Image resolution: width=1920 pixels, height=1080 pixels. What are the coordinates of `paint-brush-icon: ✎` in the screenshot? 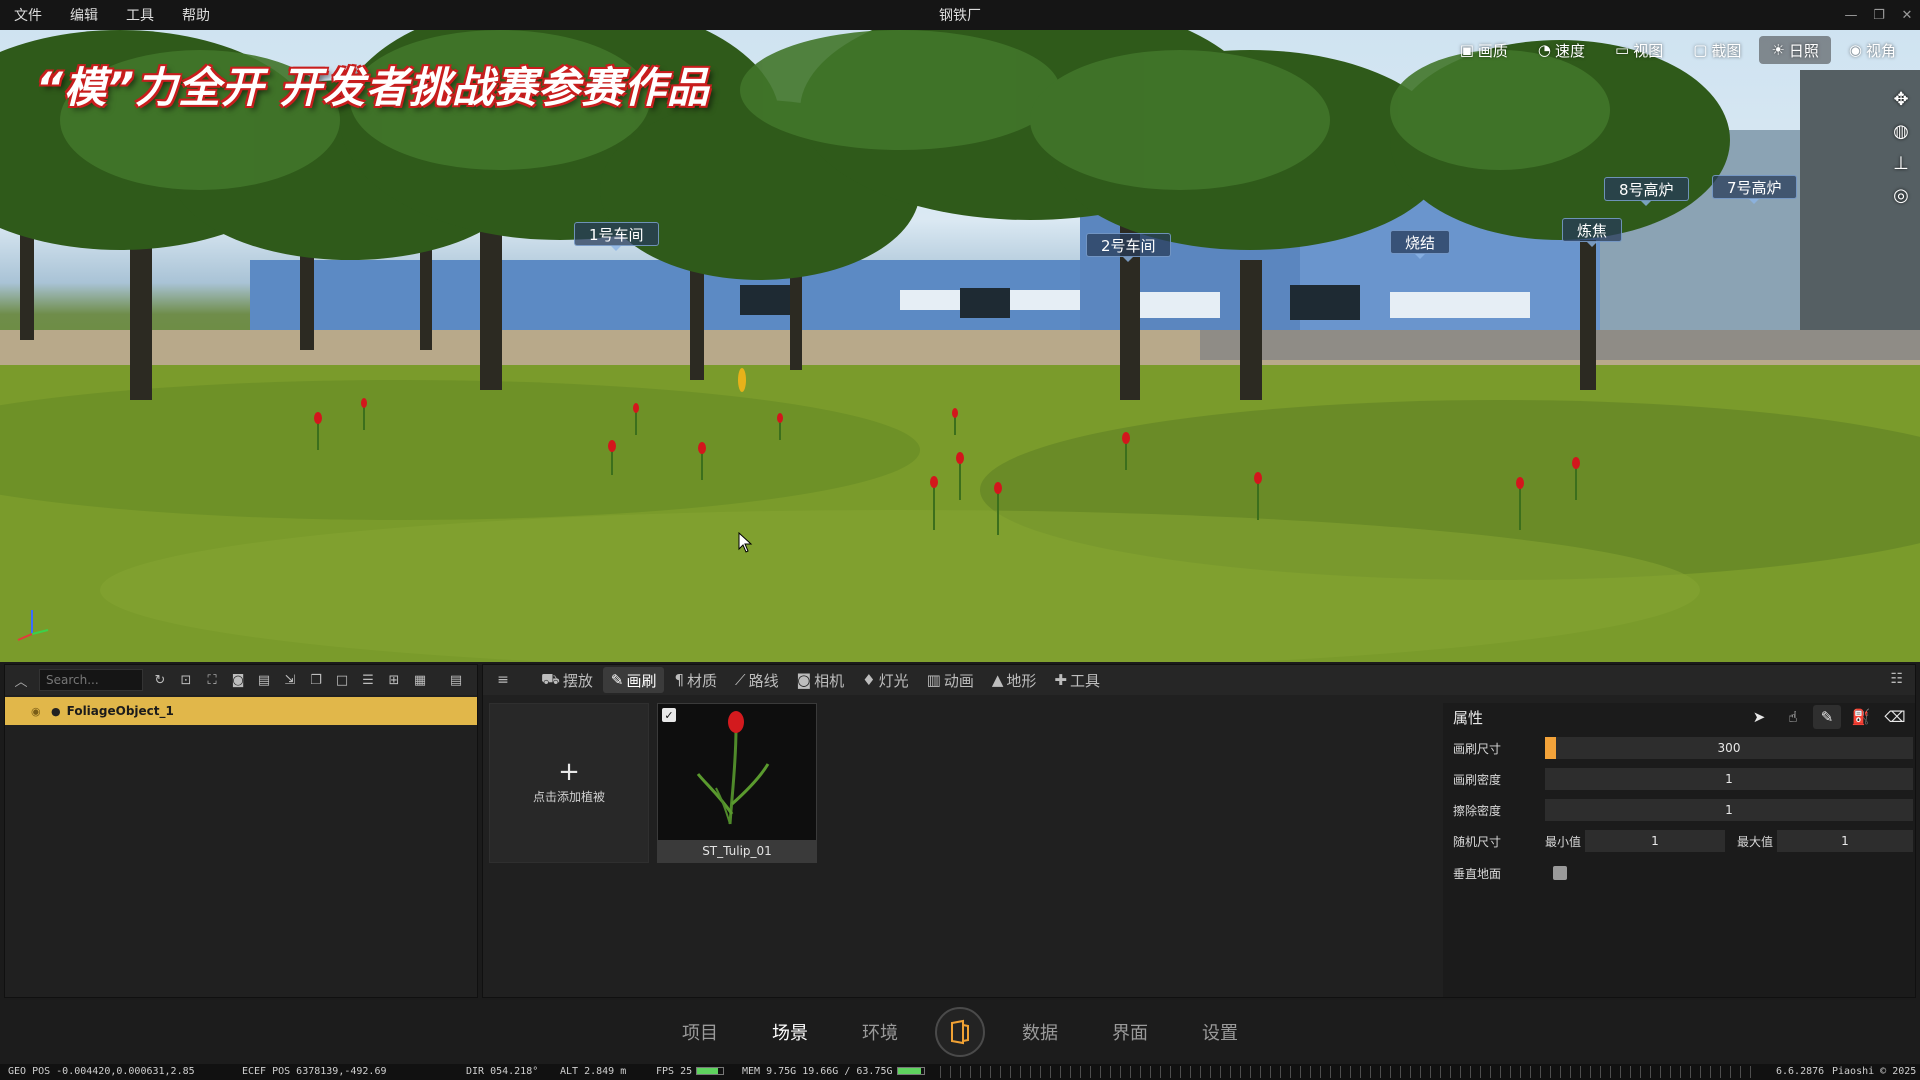 It's located at (1827, 717).